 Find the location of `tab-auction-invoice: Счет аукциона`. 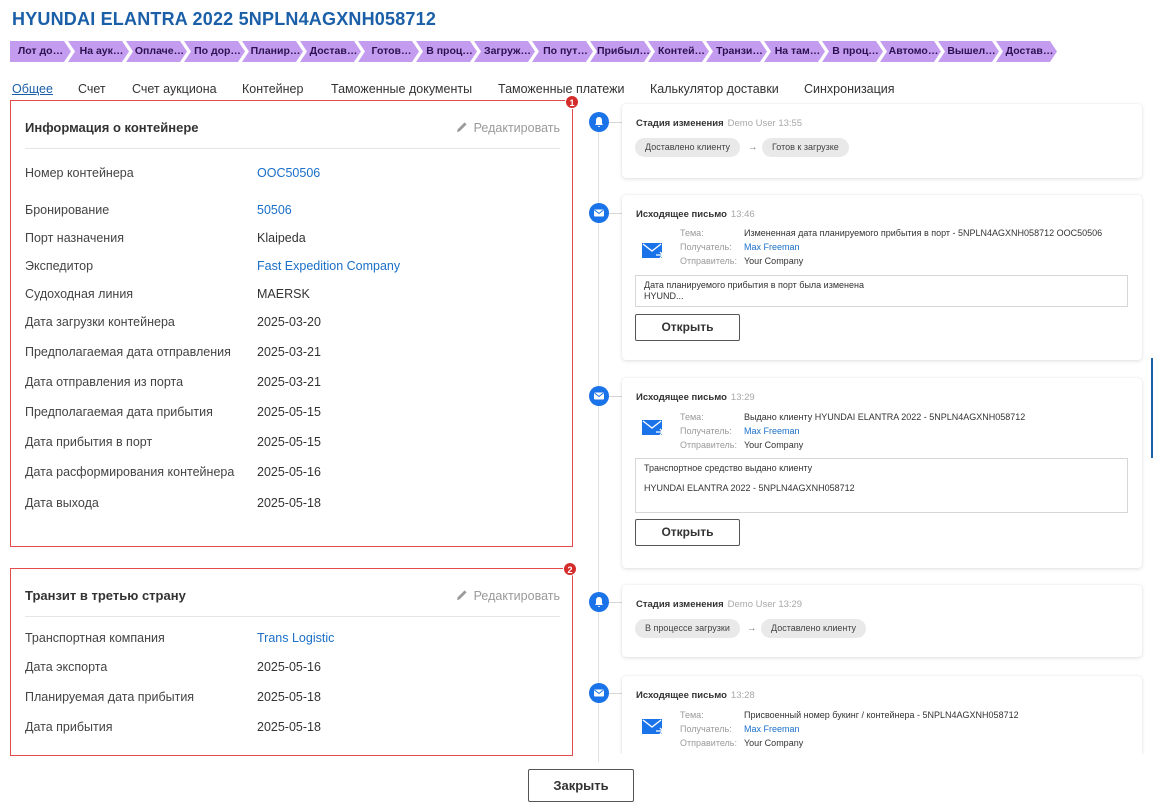

tab-auction-invoice: Счет аукциона is located at coordinates (174, 89).